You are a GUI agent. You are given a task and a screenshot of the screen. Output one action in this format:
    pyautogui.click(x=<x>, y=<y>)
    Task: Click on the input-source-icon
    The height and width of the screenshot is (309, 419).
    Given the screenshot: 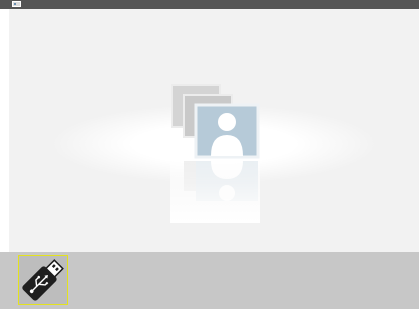 What is the action you would take?
    pyautogui.click(x=16, y=4)
    